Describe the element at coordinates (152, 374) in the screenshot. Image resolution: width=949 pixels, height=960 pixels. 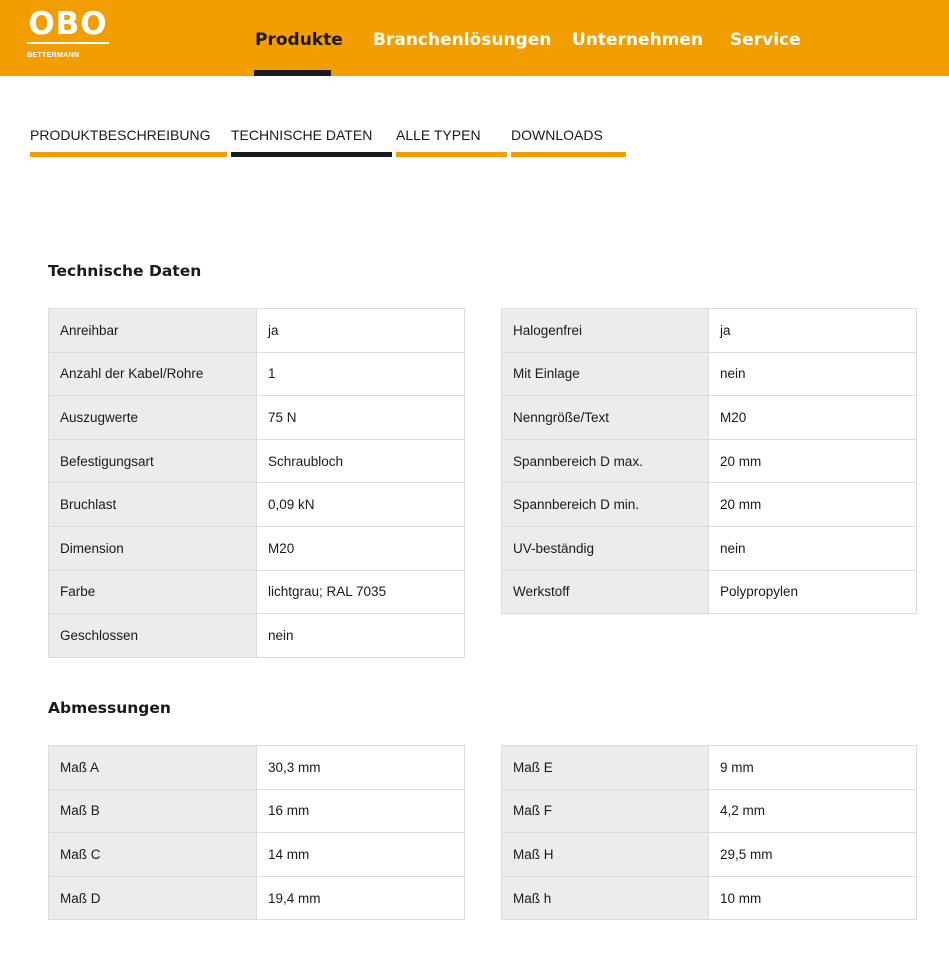
I see `spec-key: Anzahl der Kabel/Rohre` at that location.